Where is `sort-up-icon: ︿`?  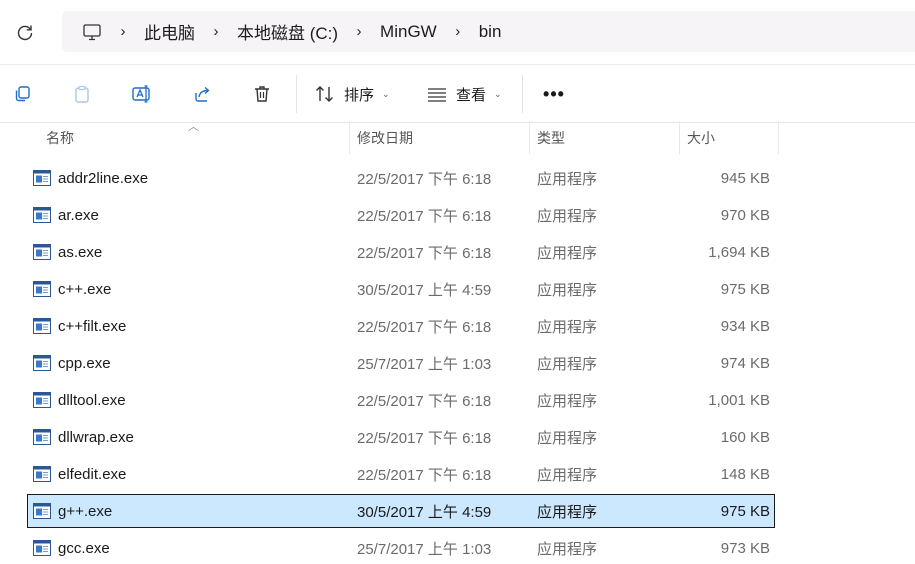 sort-up-icon: ︿ is located at coordinates (193, 127).